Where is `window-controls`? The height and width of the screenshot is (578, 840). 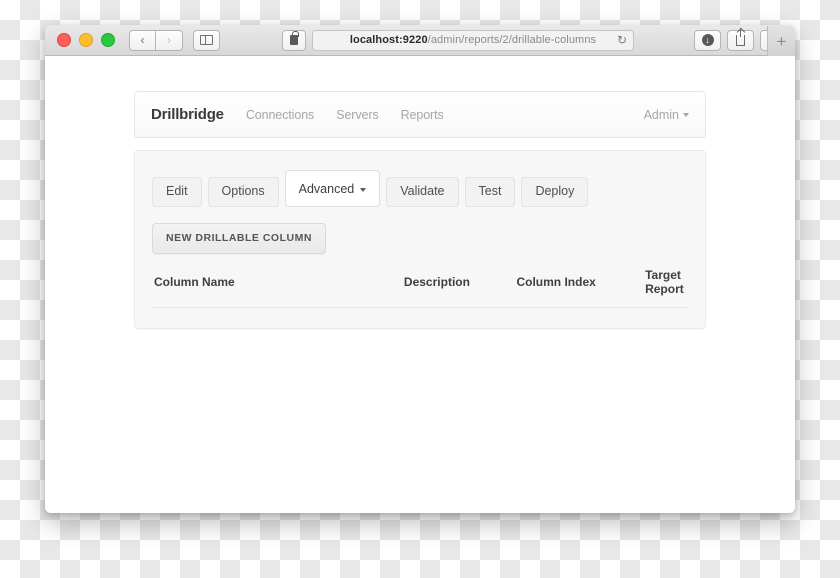 window-controls is located at coordinates (86, 40).